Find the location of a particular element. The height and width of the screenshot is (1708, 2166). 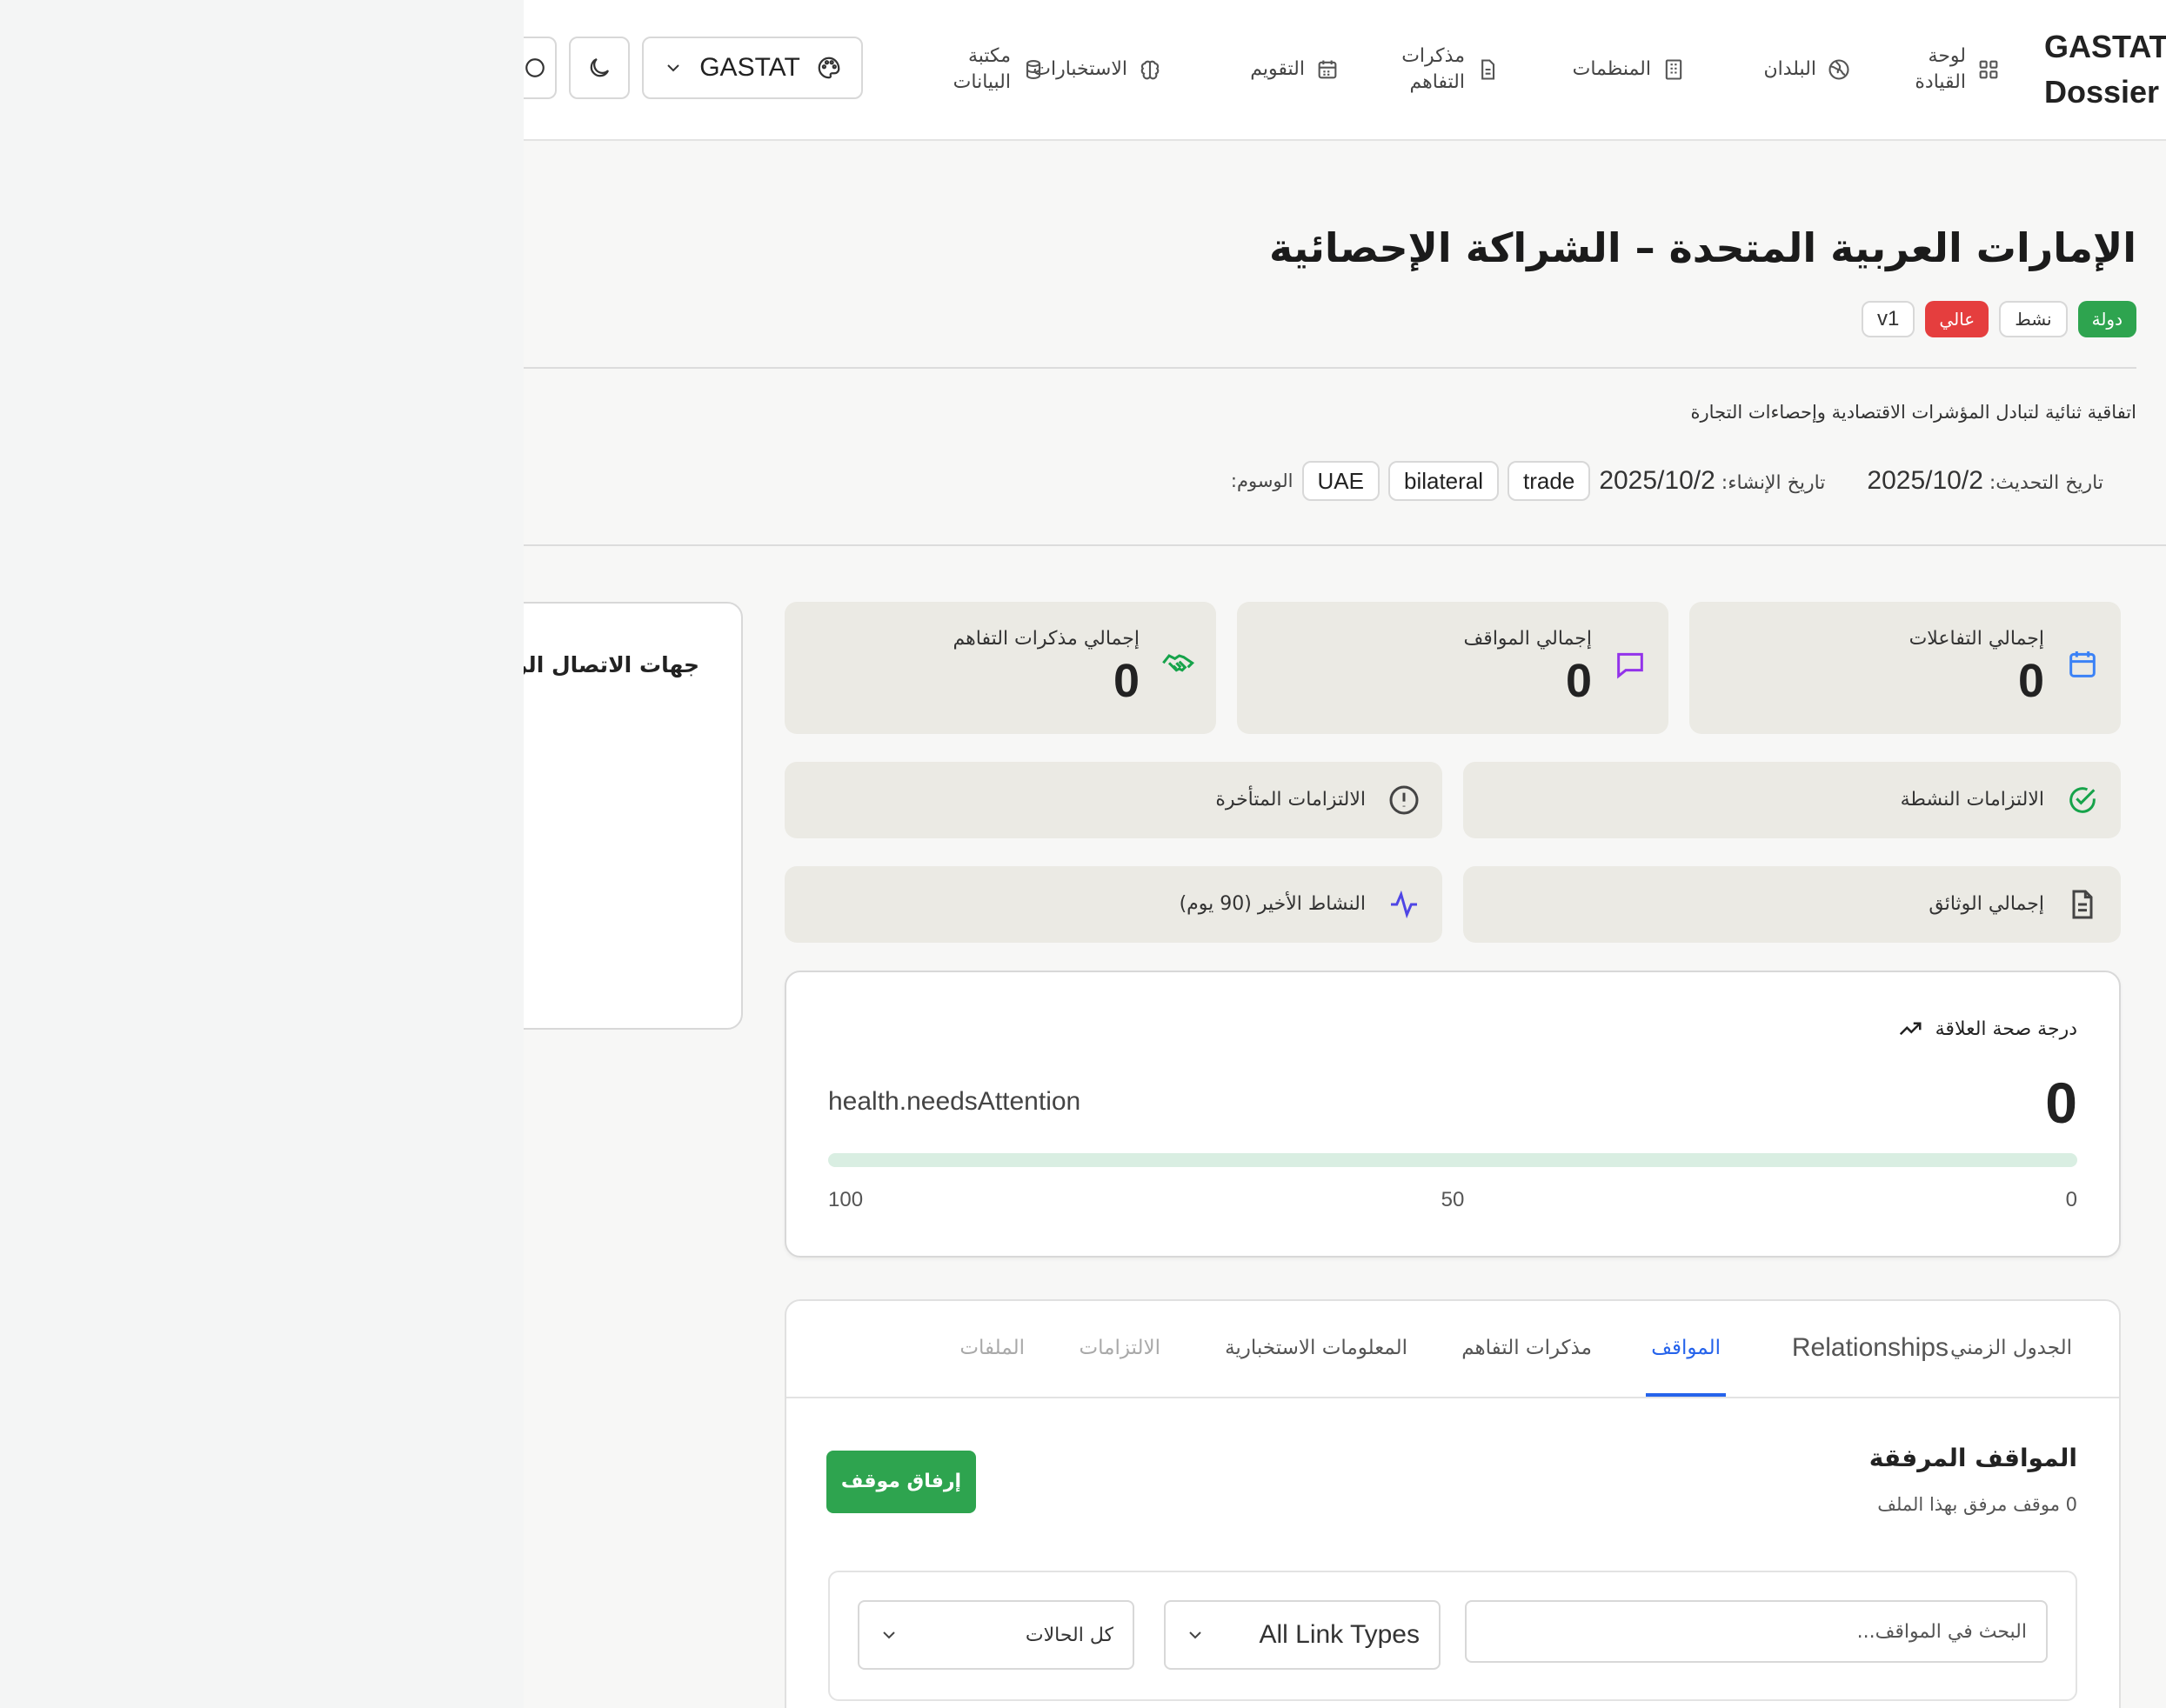

section-title: المواقف المرفقة is located at coordinates (1973, 1458).